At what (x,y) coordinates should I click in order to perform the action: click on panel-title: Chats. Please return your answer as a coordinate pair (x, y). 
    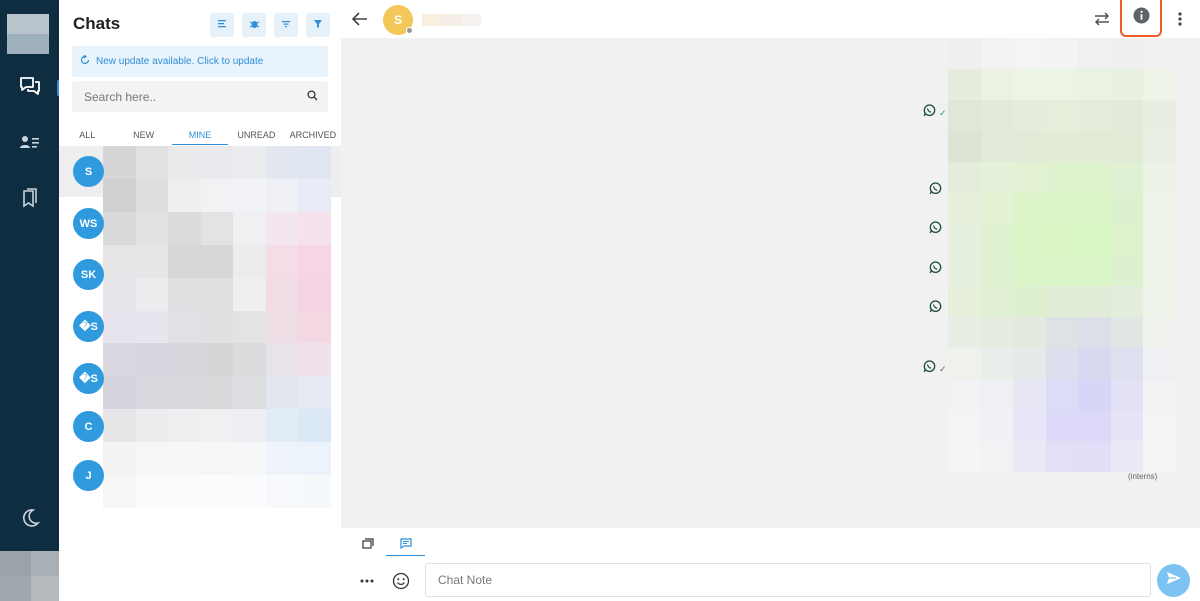
    Looking at the image, I should click on (97, 23).